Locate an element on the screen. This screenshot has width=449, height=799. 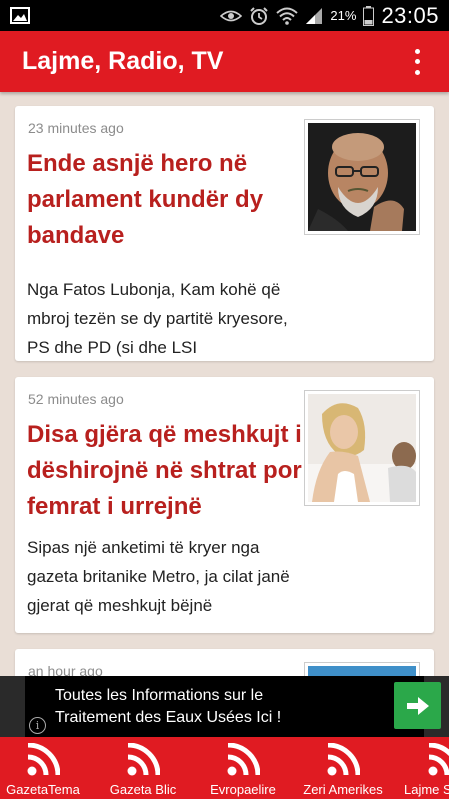
battery-icon is located at coordinates (369, 15).